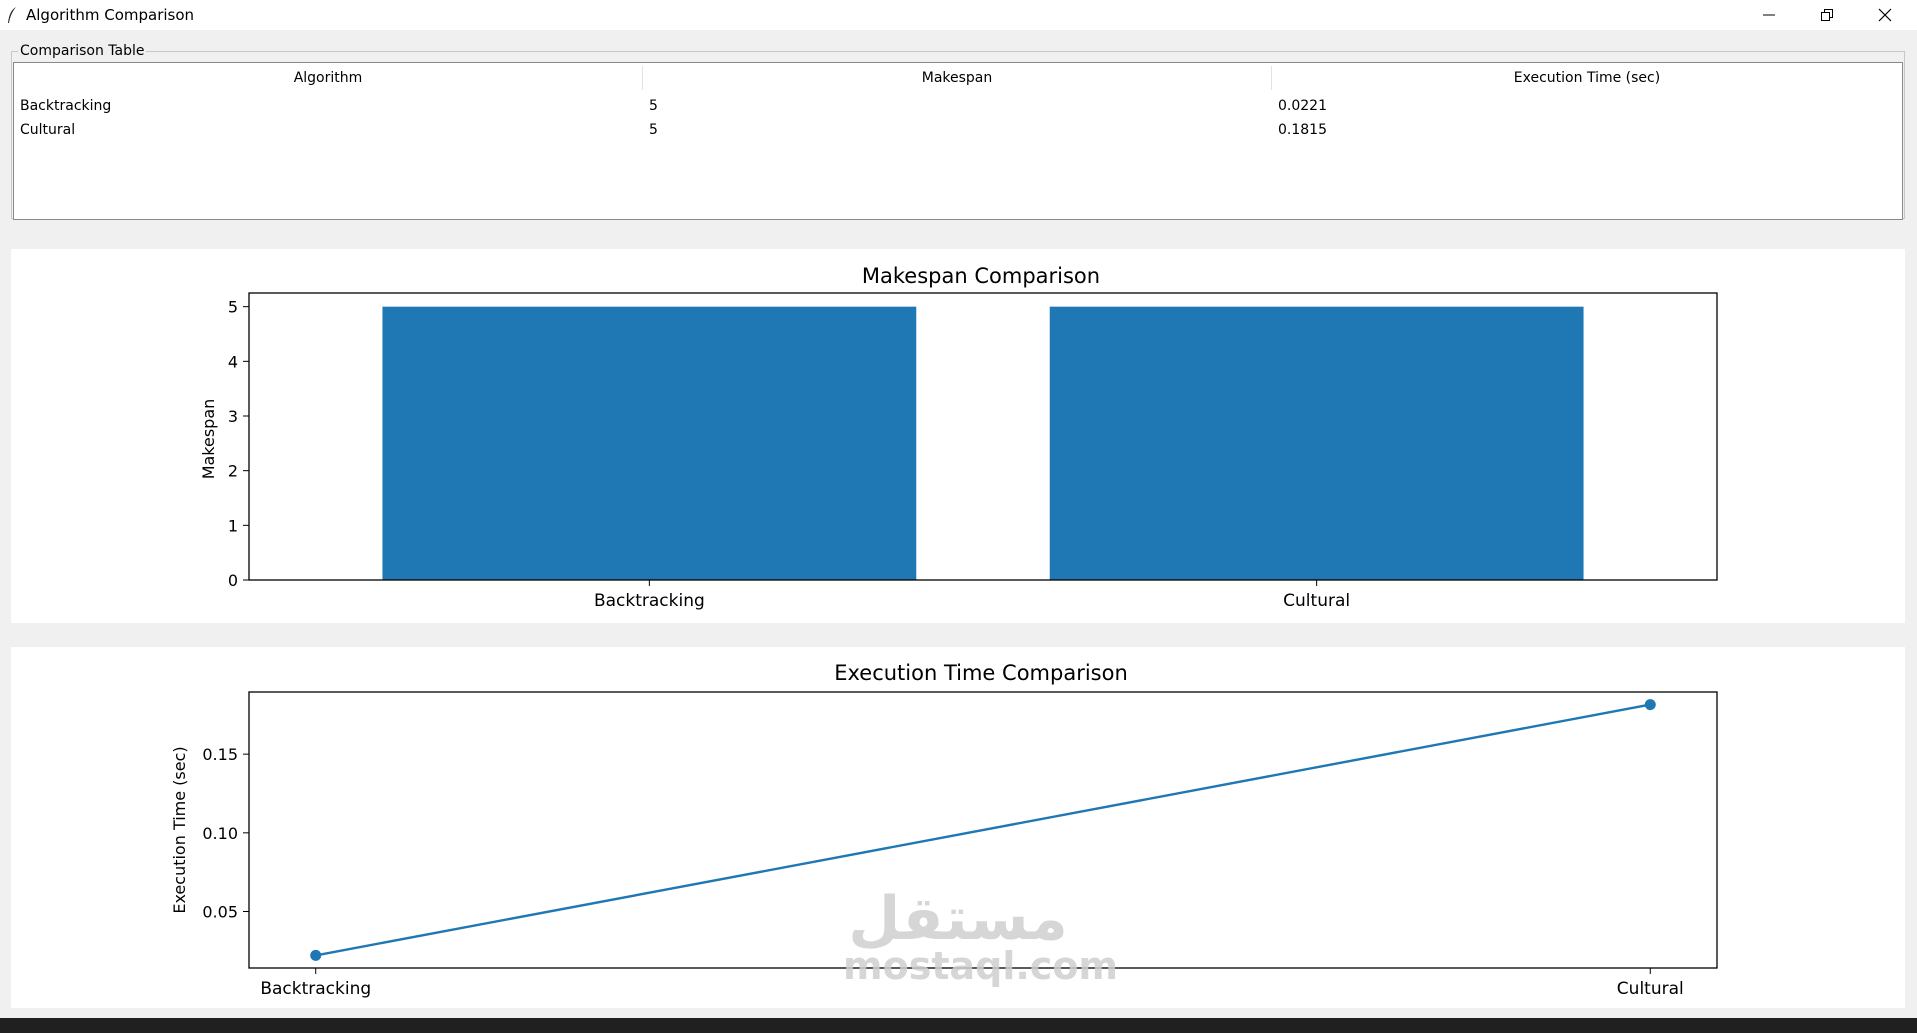 The width and height of the screenshot is (1917, 1033). What do you see at coordinates (220, 754) in the screenshot?
I see `y-tick-label: 0.15` at bounding box center [220, 754].